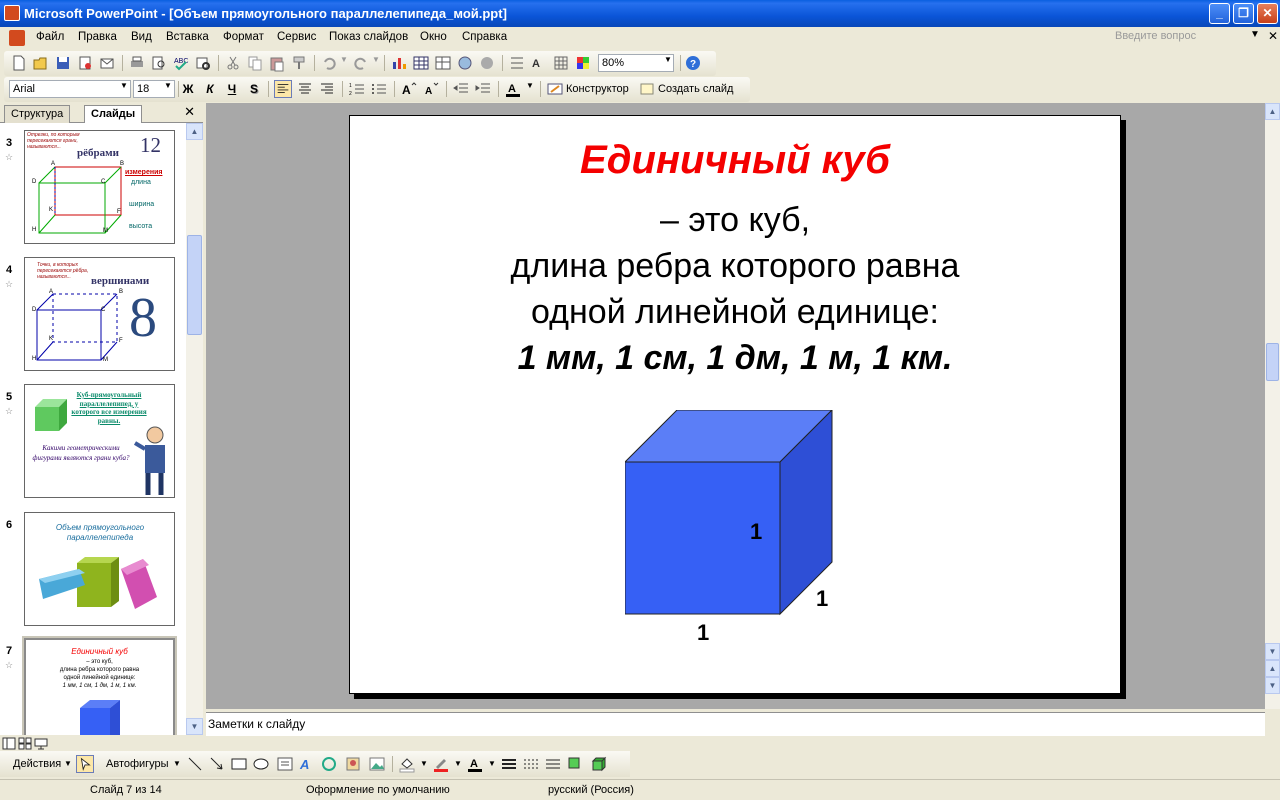  I want to click on menu-edit: Правка, so click(97, 37).